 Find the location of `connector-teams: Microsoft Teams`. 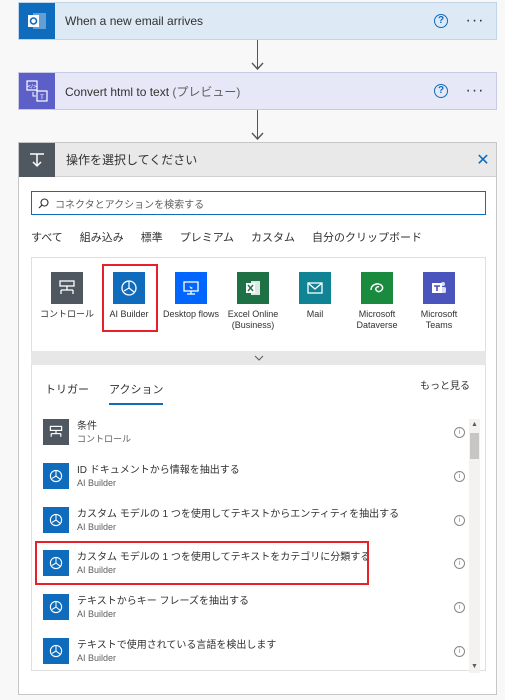

connector-teams: Microsoft Teams is located at coordinates (439, 301).